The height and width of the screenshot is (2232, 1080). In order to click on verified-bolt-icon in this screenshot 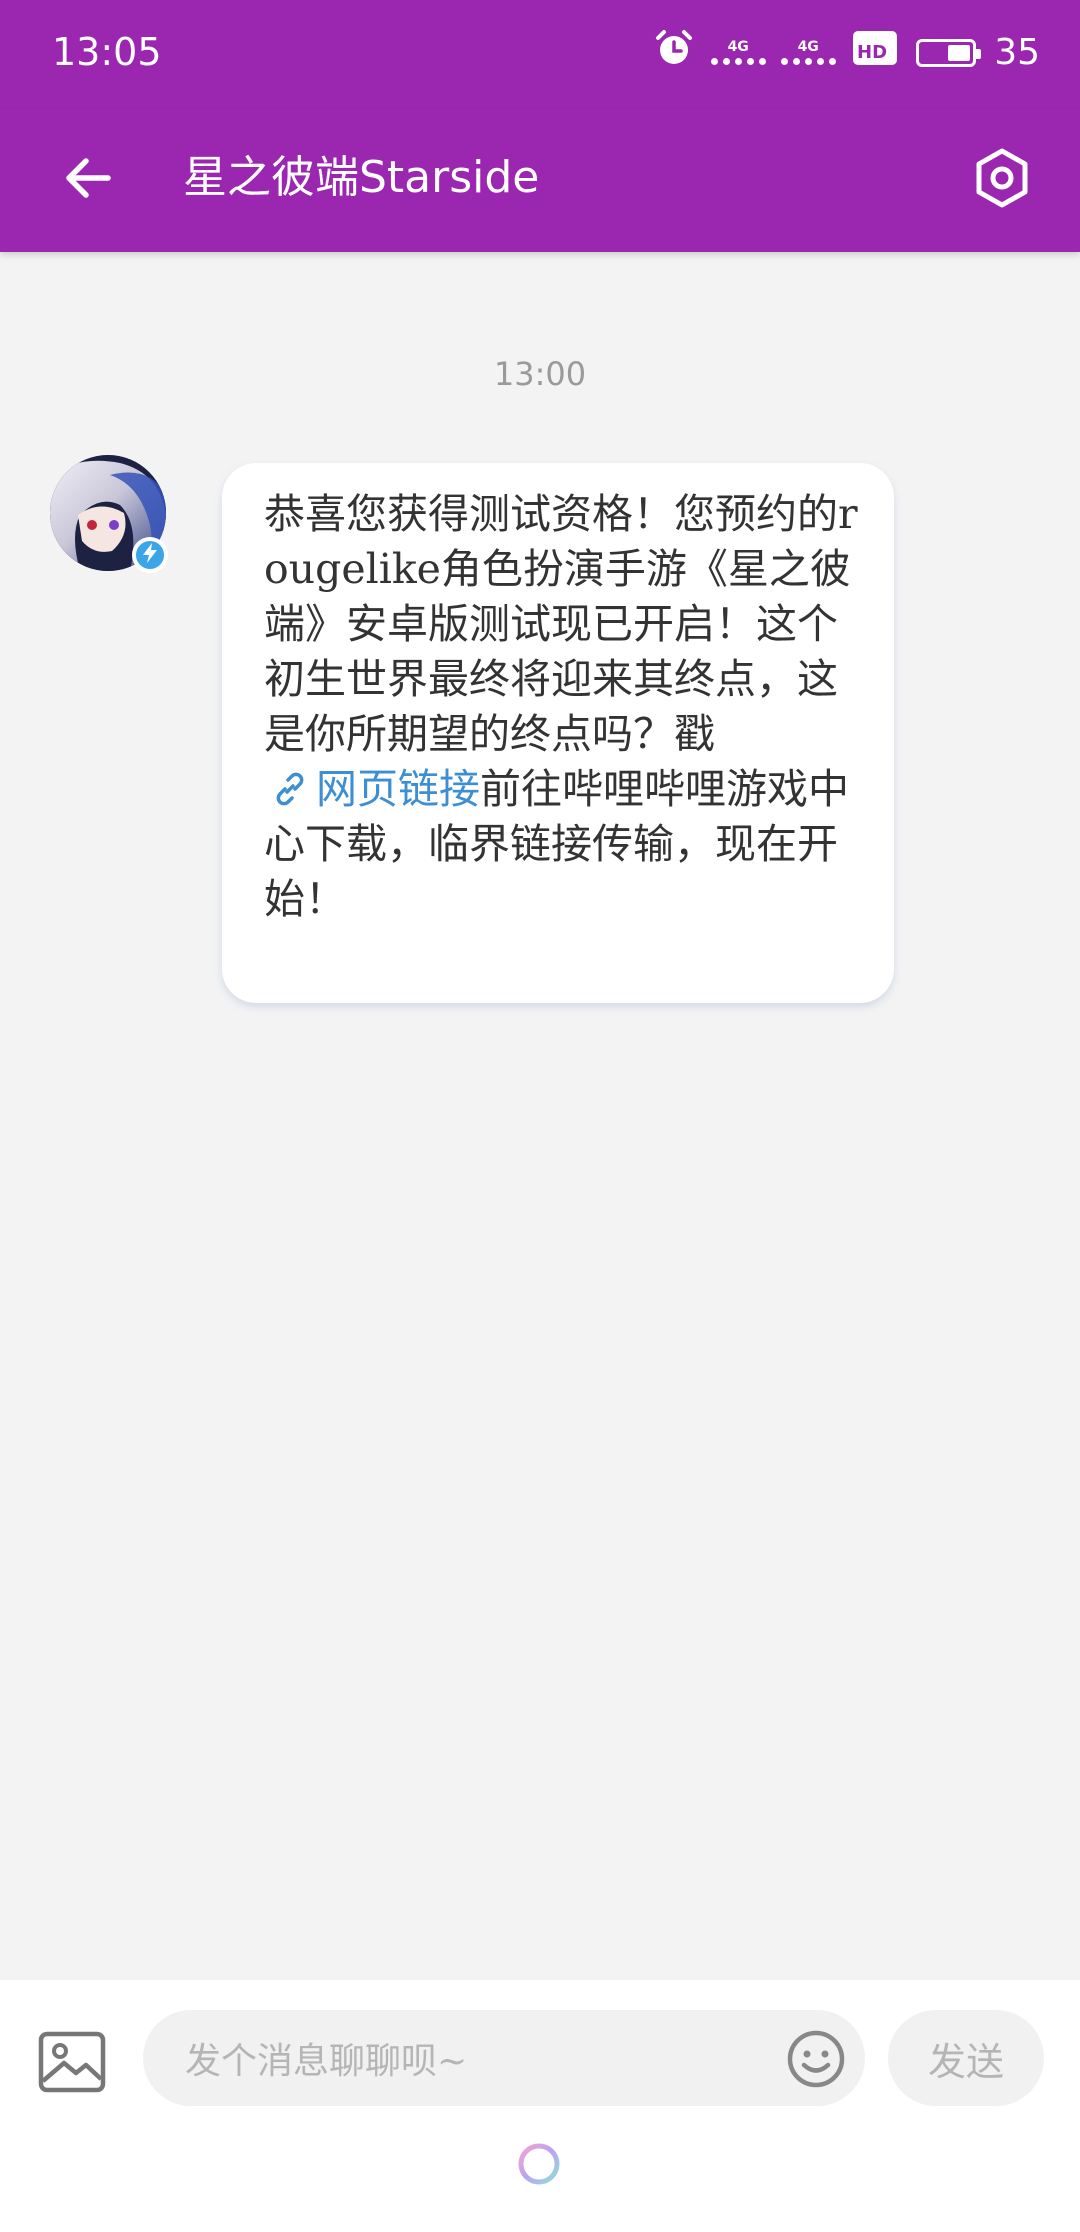, I will do `click(150, 555)`.